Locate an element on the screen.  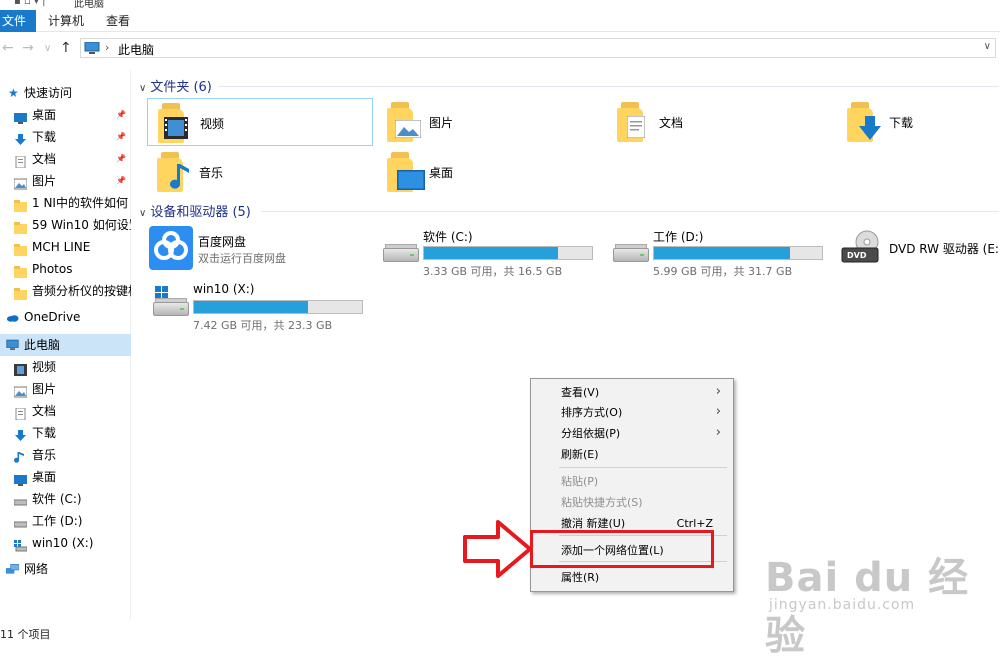
drive-free-space: 3.33 GB 可用，共 16.5 GB is located at coordinates (493, 271).